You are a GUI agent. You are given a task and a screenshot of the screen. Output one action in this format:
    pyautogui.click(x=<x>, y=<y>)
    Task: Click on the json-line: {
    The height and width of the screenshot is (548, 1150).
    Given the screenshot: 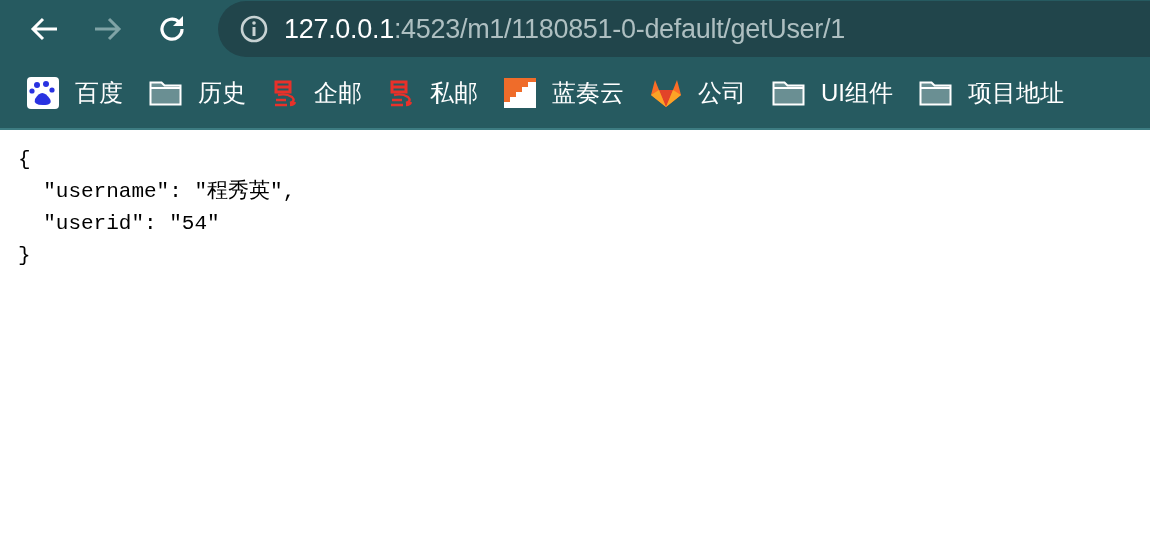 What is the action you would take?
    pyautogui.click(x=25, y=160)
    